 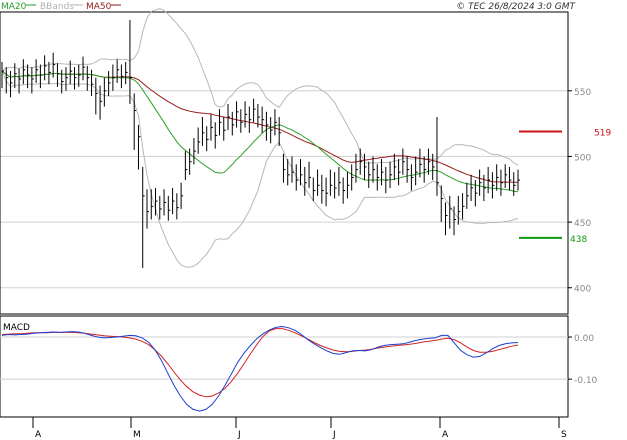 What do you see at coordinates (578, 240) in the screenshot?
I see `support-level-label: 438` at bounding box center [578, 240].